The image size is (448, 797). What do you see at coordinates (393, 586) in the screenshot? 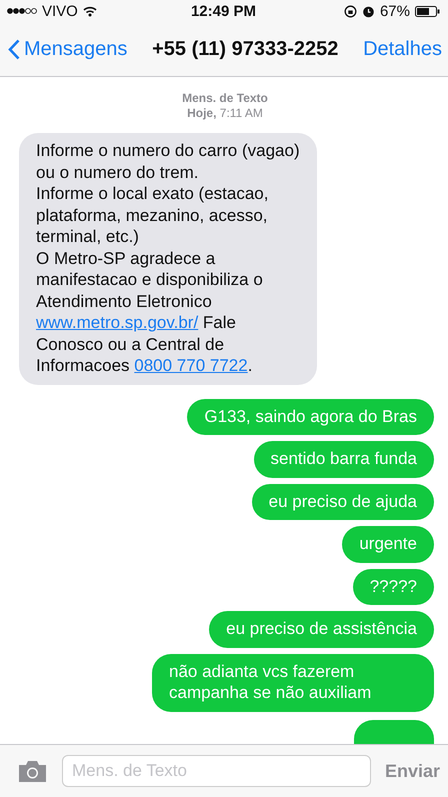
I see `message-bubble: ?????` at bounding box center [393, 586].